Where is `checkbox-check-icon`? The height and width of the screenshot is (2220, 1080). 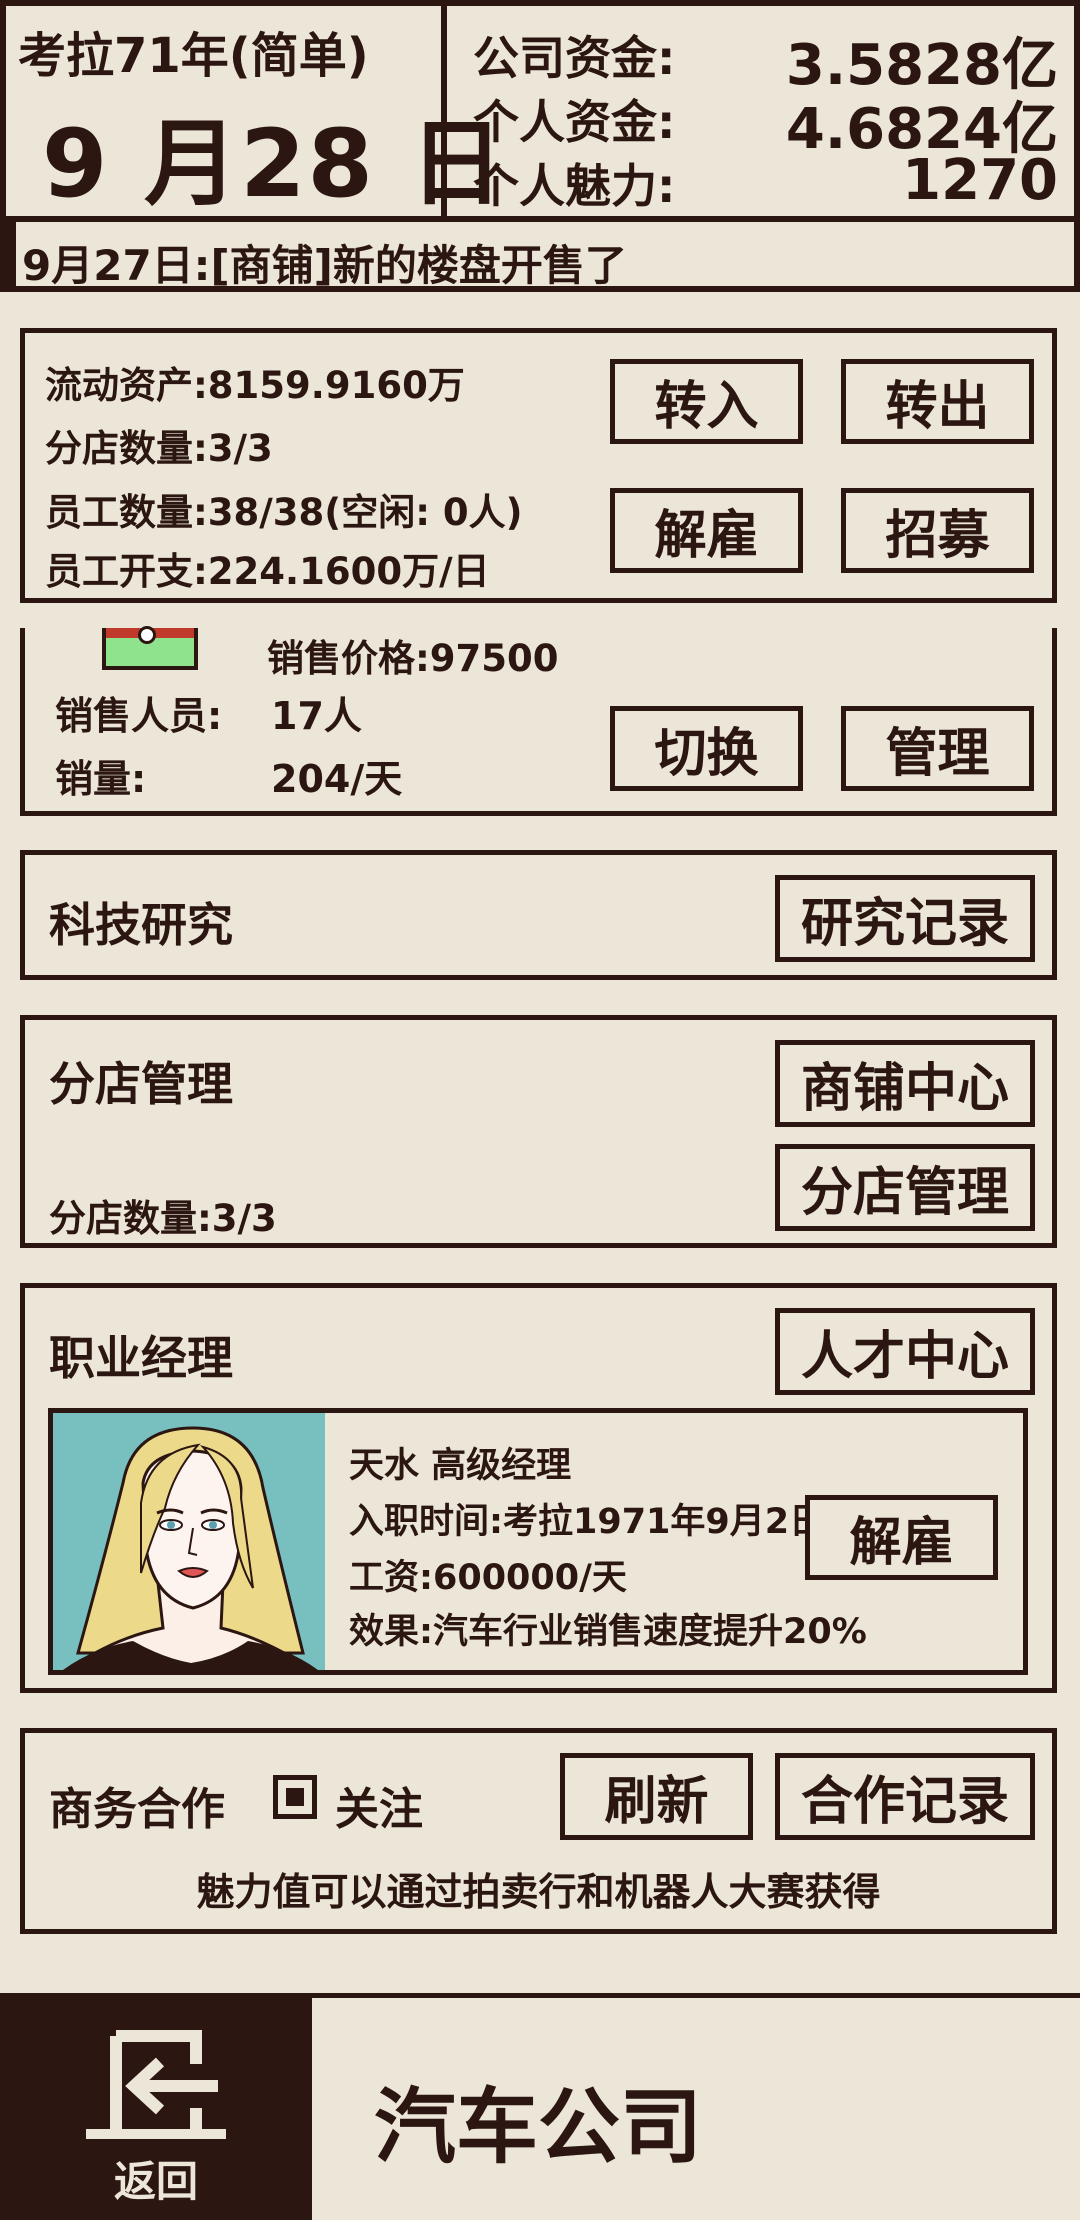 checkbox-check-icon is located at coordinates (295, 1797).